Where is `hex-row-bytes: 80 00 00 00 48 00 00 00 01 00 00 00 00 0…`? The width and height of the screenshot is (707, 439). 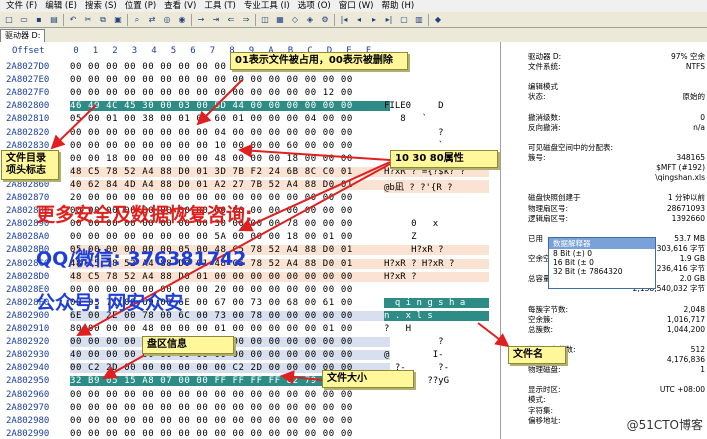
hex-row-bytes: 80 00 00 00 48 00 00 00 01 00 00 00 00 0… is located at coordinates (230, 329).